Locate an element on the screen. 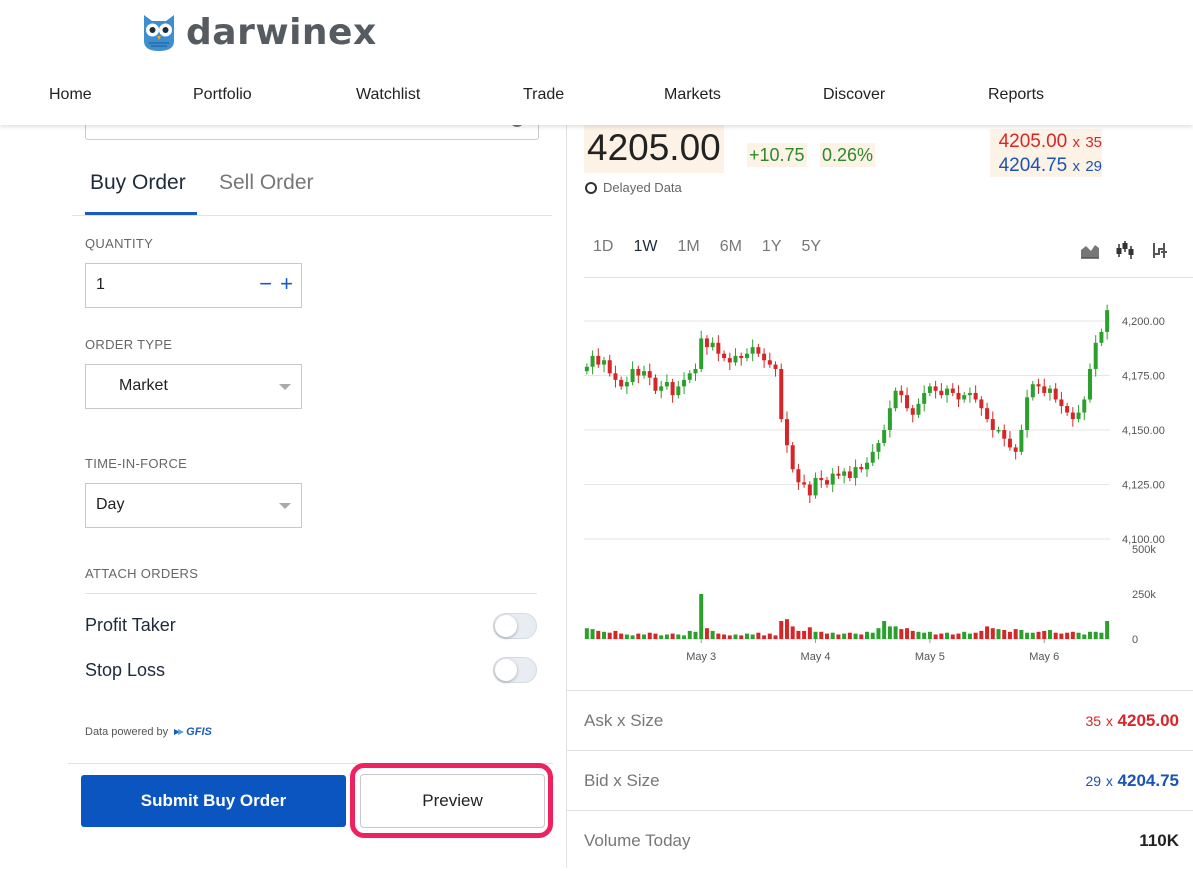 Image resolution: width=1193 pixels, height=871 pixels. range-6m: 6M is located at coordinates (731, 247).